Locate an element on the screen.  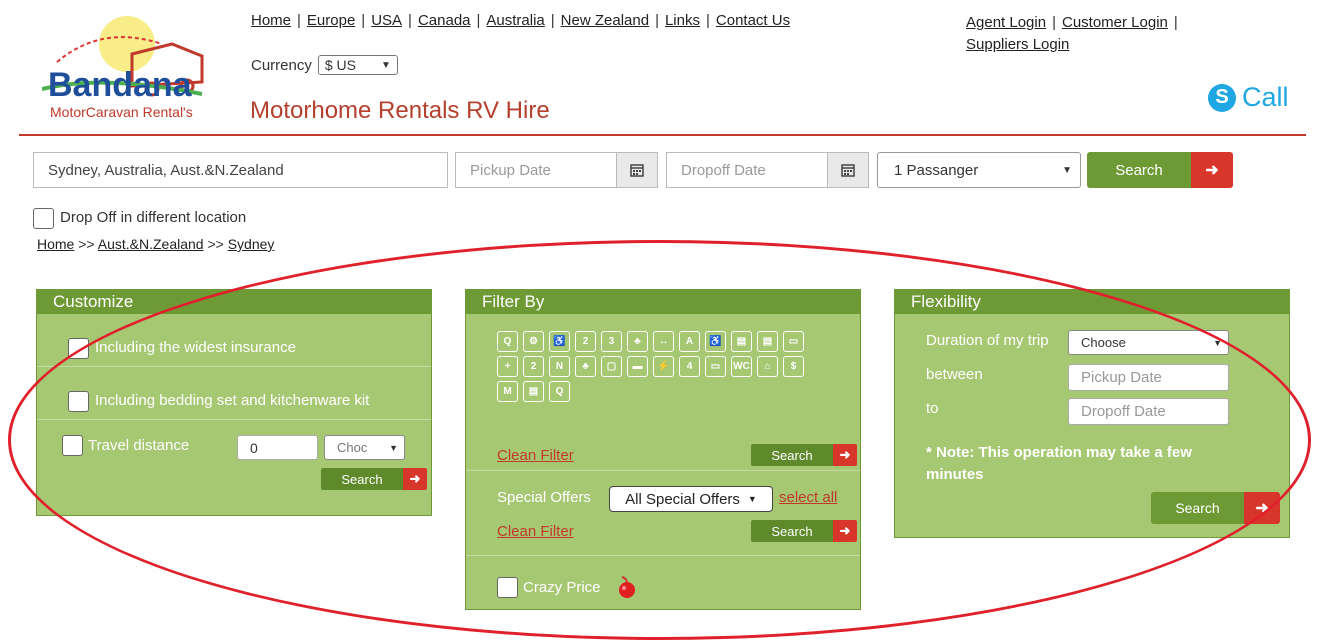
filter-option-icon: WC is located at coordinates (741, 366).